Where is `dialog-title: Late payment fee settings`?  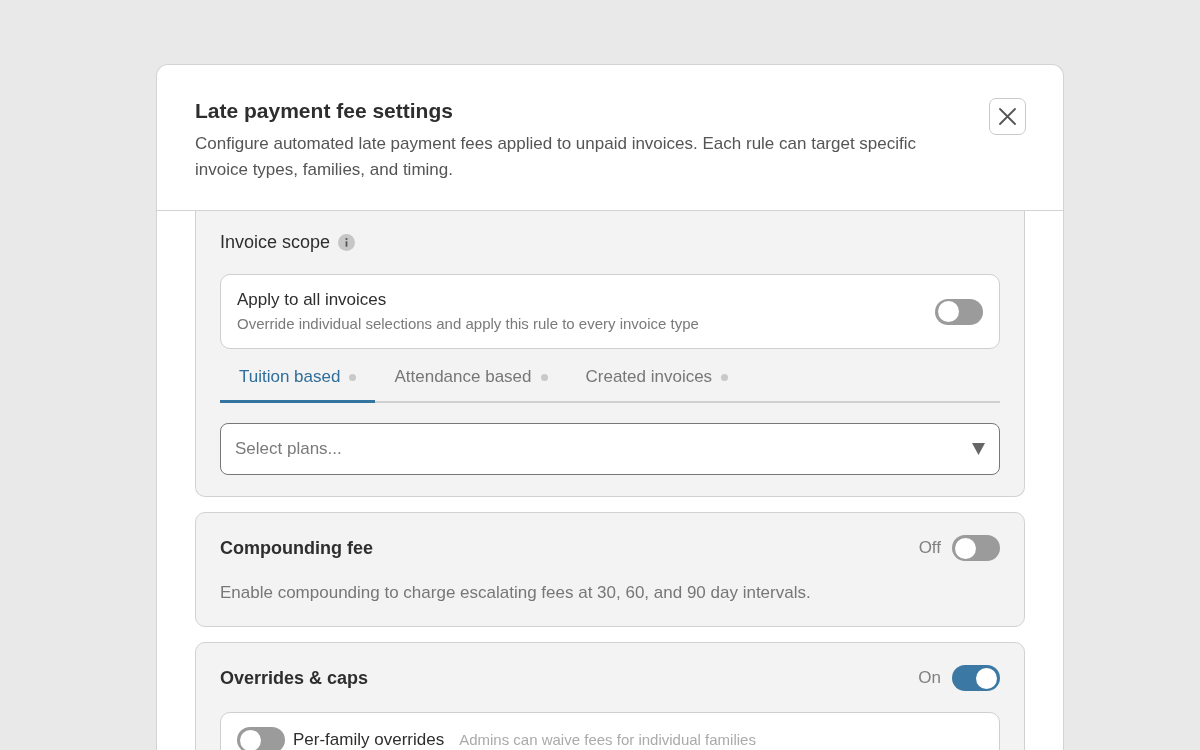
dialog-title: Late payment fee settings is located at coordinates (324, 111).